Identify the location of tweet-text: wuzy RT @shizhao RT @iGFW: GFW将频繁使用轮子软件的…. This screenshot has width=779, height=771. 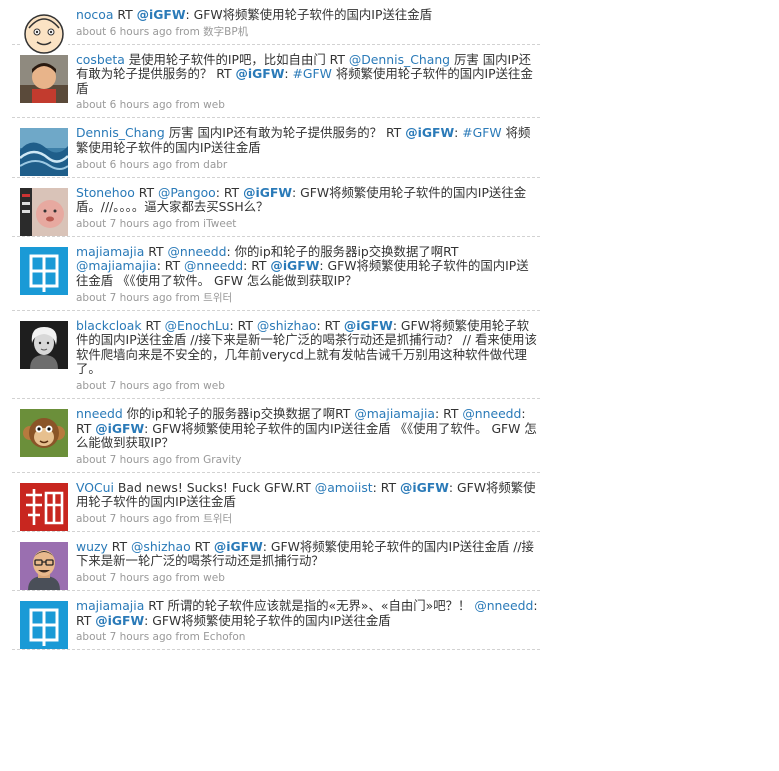
(308, 553).